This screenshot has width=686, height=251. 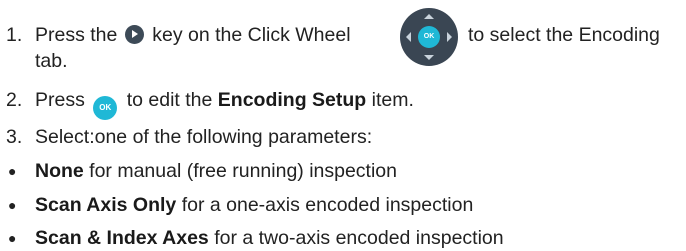 What do you see at coordinates (76, 35) in the screenshot?
I see `step-1-text-a: Press the` at bounding box center [76, 35].